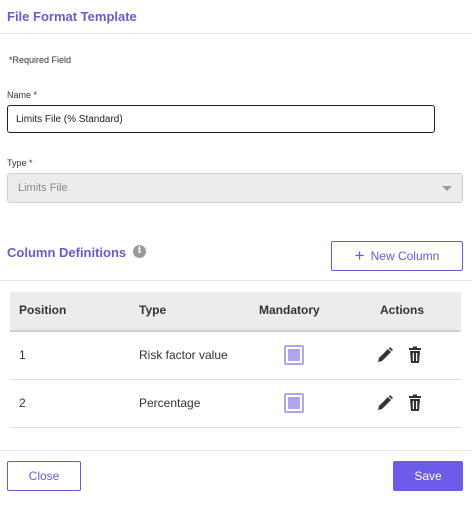 The image size is (472, 509). What do you see at coordinates (40, 60) in the screenshot?
I see `required-field-note: *Required Field` at bounding box center [40, 60].